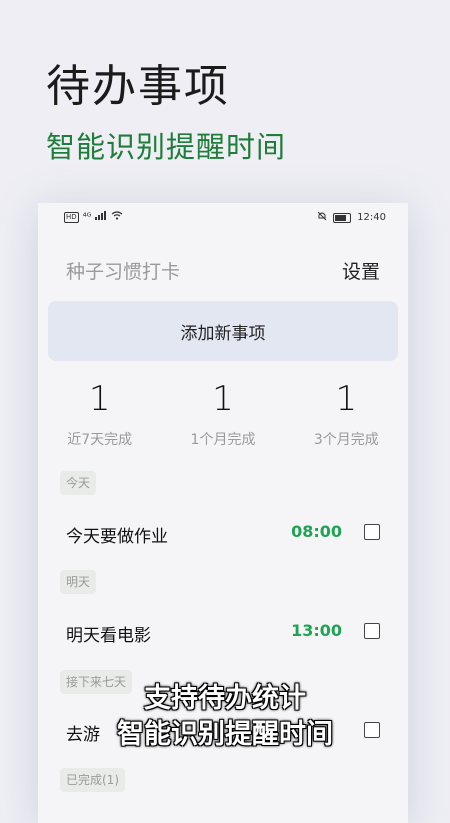 The height and width of the screenshot is (823, 450). Describe the element at coordinates (322, 217) in the screenshot. I see `mute-bell-icon` at that location.